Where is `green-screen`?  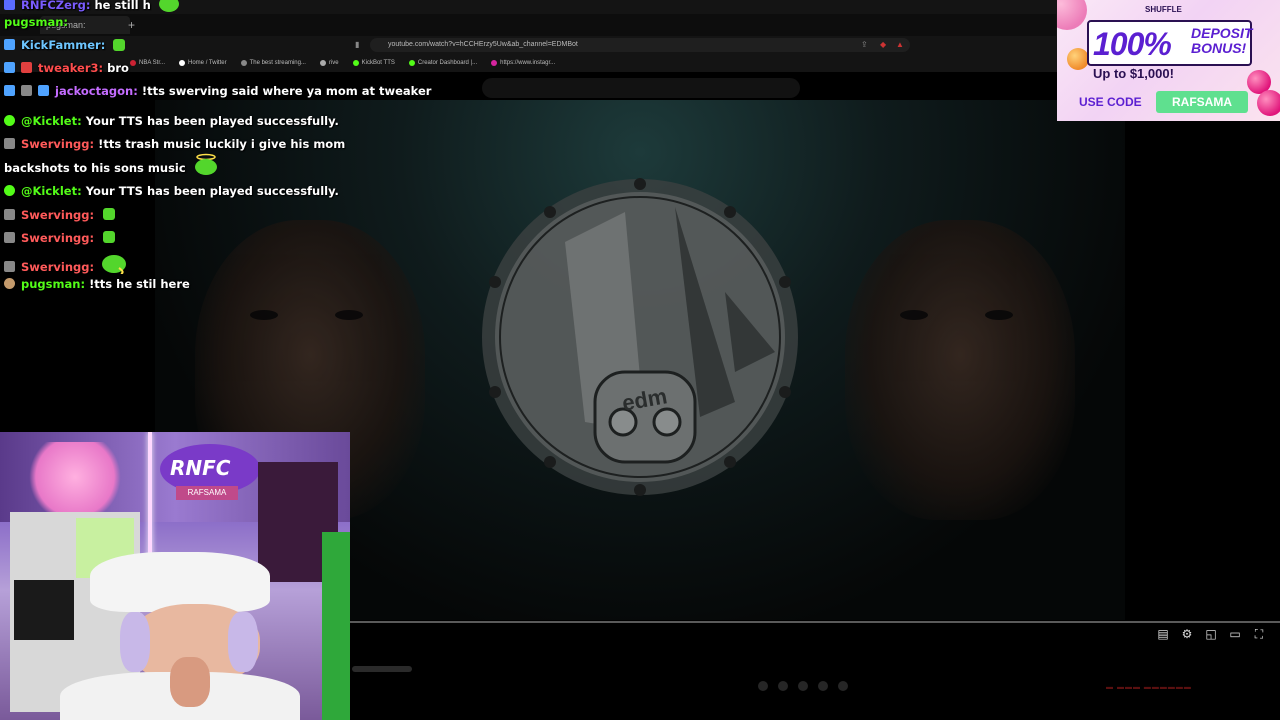
green-screen is located at coordinates (336, 626).